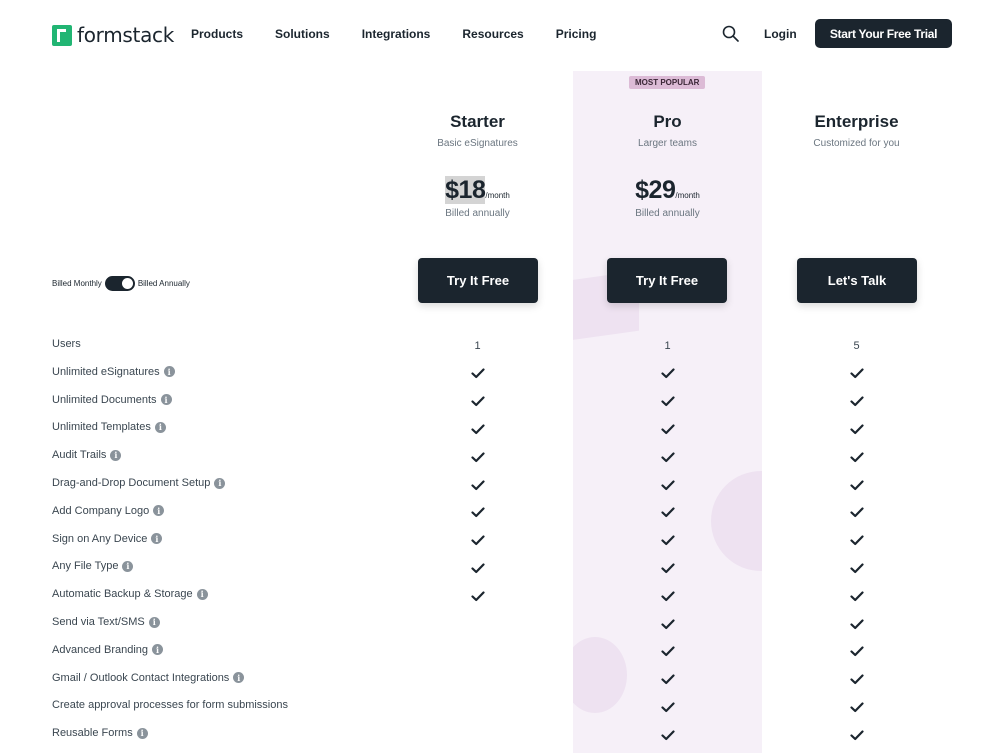 The height and width of the screenshot is (753, 994). Describe the element at coordinates (141, 677) in the screenshot. I see `feature-name: Gmail / Outlook Contact Integrations` at that location.